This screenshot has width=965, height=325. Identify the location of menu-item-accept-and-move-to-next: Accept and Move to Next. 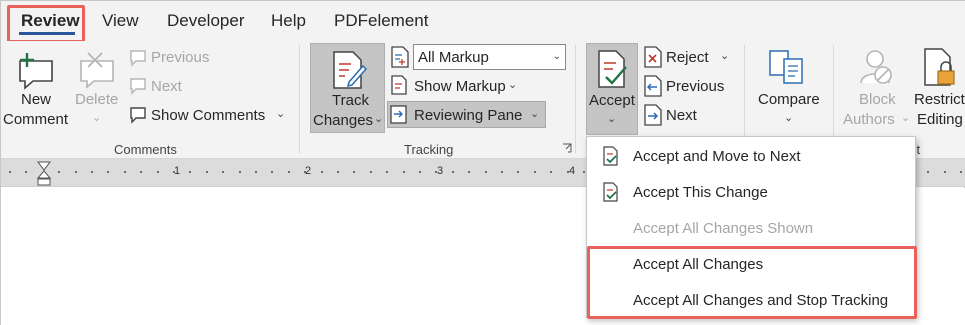
(751, 156).